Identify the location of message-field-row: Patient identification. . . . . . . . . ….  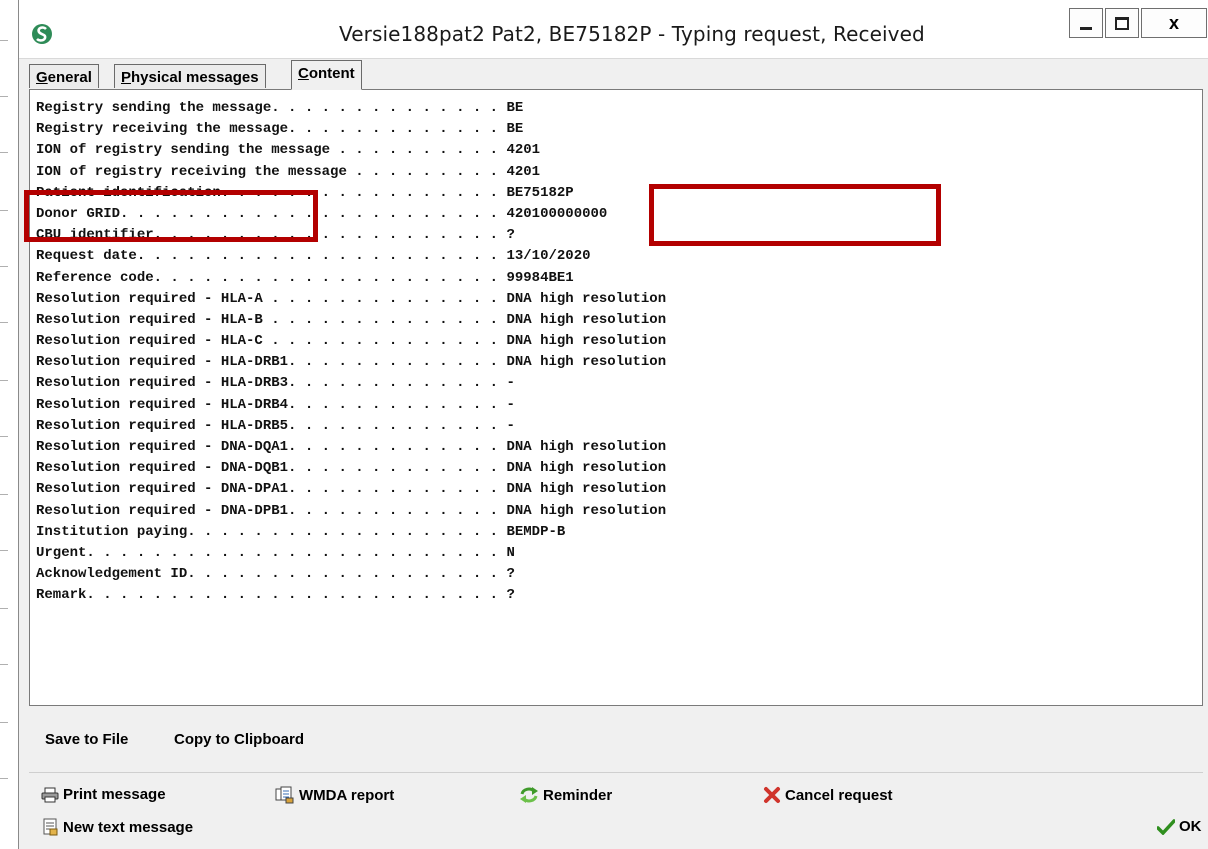
(305, 192).